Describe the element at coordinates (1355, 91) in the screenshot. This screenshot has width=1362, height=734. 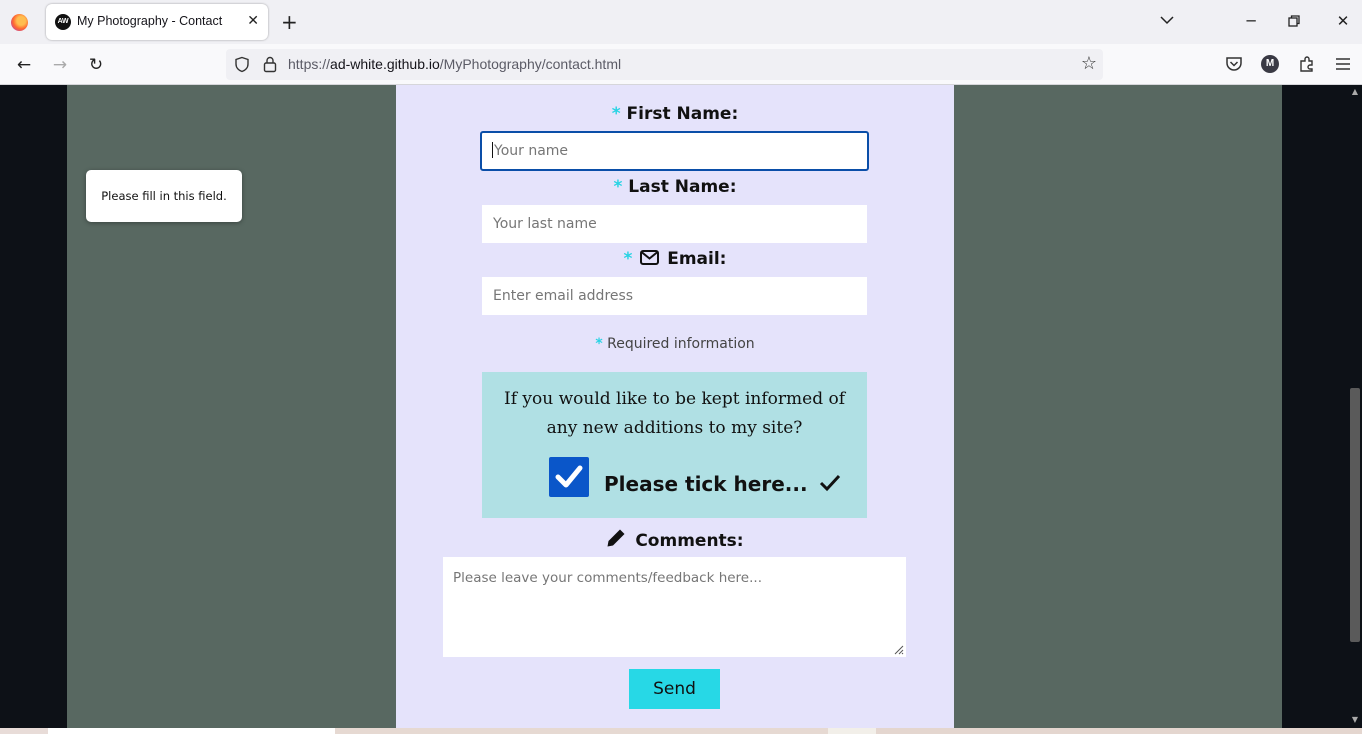
I see `scroll-up-icon: ▲` at that location.